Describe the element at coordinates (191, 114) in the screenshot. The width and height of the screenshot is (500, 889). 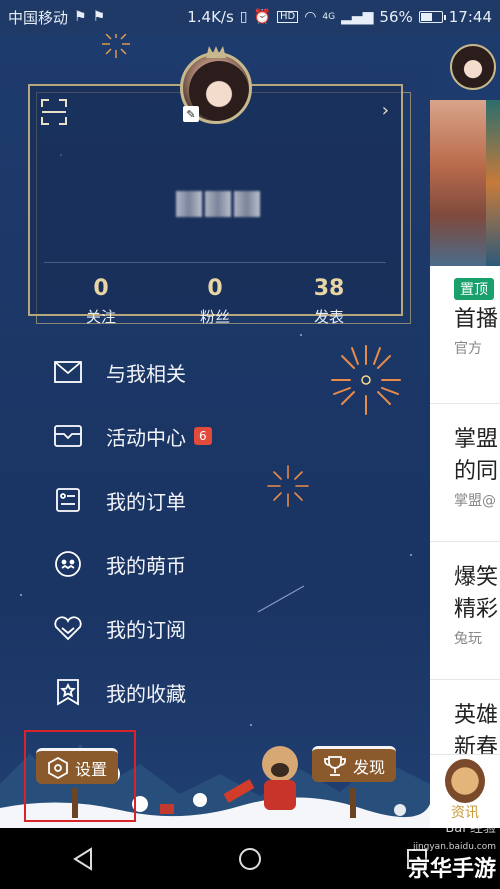
I see `edit-icon: ✎` at that location.